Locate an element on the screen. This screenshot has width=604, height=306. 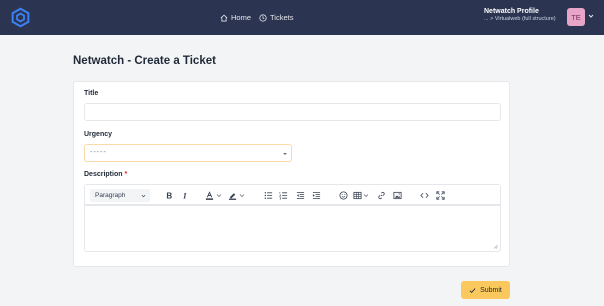
urgency-select: ----- is located at coordinates (188, 153).